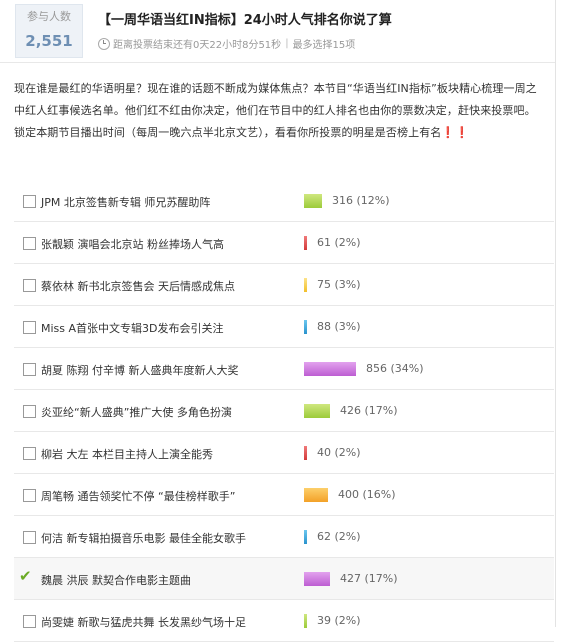 Image resolution: width=563 pixels, height=642 pixels. I want to click on vote-result: 62 (2%), so click(339, 536).